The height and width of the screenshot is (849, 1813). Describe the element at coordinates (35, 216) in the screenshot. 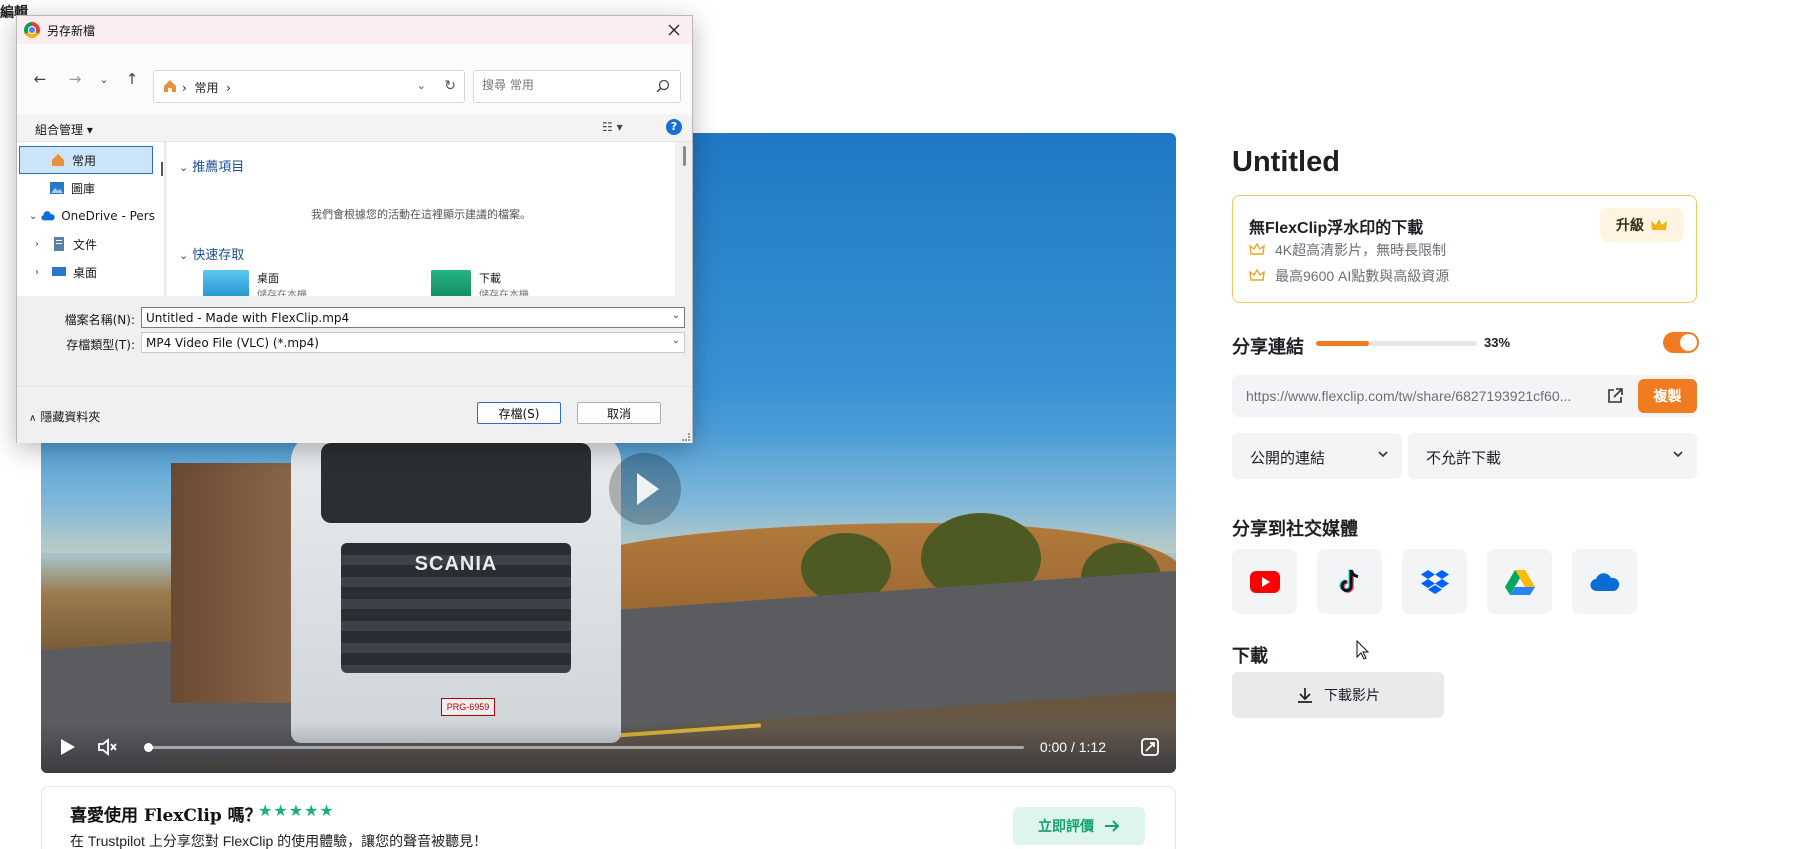

I see `expand-chevron-icon: ⌄` at that location.